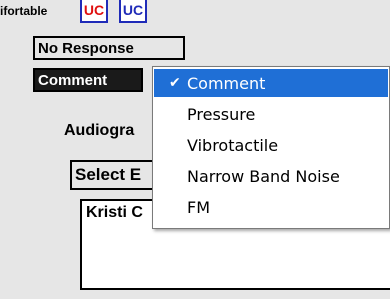 This screenshot has height=299, width=390. Describe the element at coordinates (175, 83) in the screenshot. I see `checkmark-icon: ✔` at that location.